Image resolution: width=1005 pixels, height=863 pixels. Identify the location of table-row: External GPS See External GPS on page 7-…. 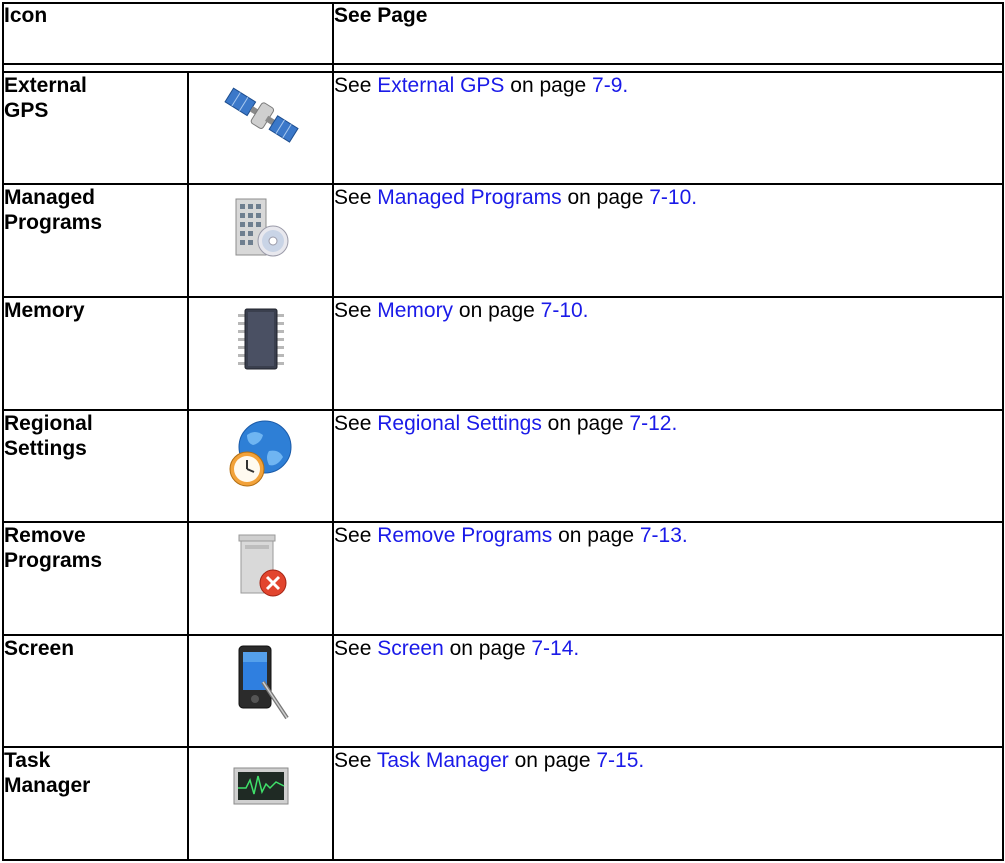
(503, 128).